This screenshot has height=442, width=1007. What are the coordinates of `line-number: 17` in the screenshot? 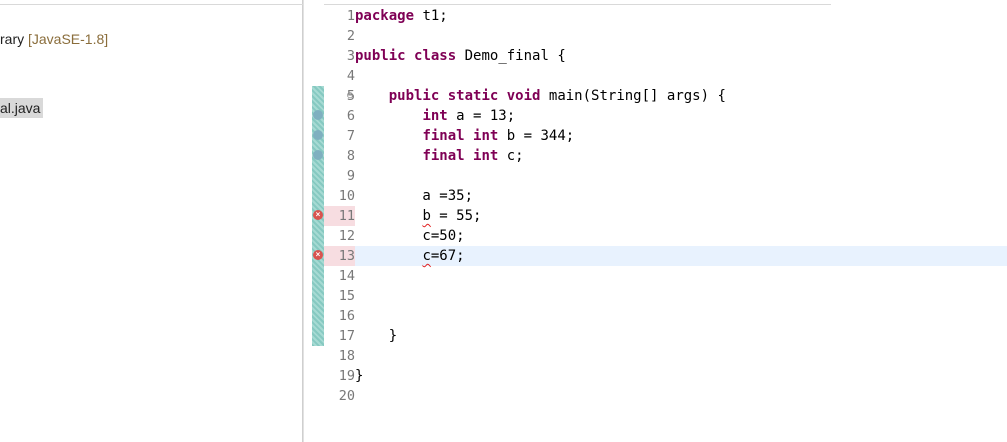 It's located at (346, 336).